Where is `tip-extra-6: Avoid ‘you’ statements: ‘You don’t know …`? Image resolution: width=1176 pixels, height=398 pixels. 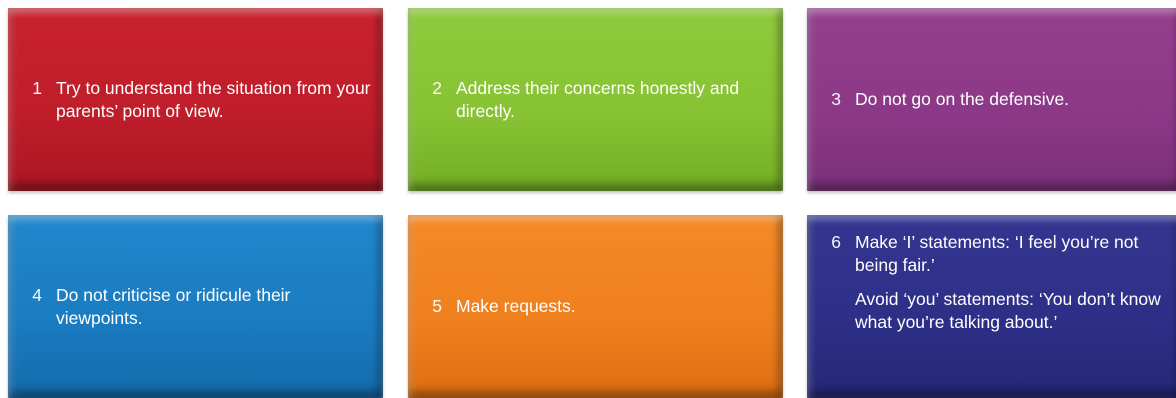 tip-extra-6: Avoid ‘you’ statements: ‘You don’t know … is located at coordinates (1008, 310).